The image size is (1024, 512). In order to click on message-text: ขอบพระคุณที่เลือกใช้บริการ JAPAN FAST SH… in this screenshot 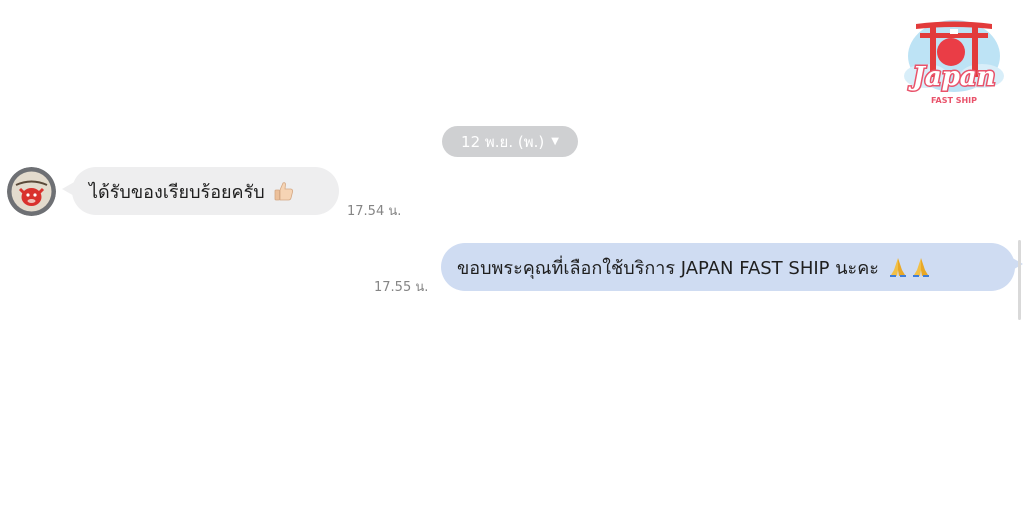, I will do `click(668, 268)`.